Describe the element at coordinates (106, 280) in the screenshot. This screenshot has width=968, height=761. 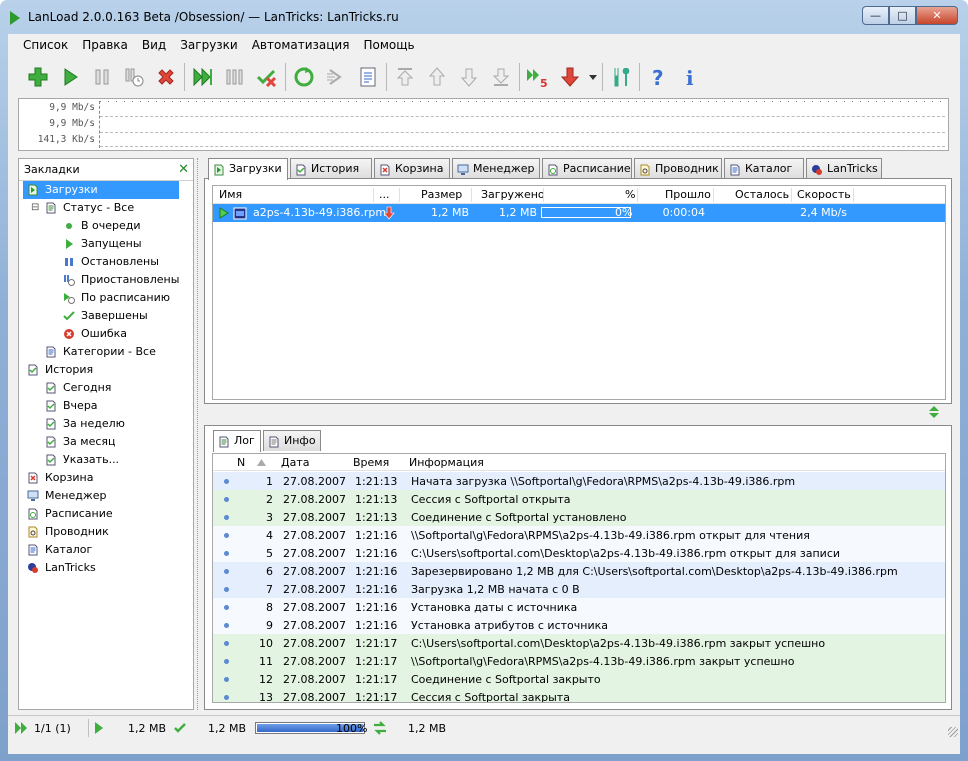
I see `tree-item: Приостановлены` at that location.